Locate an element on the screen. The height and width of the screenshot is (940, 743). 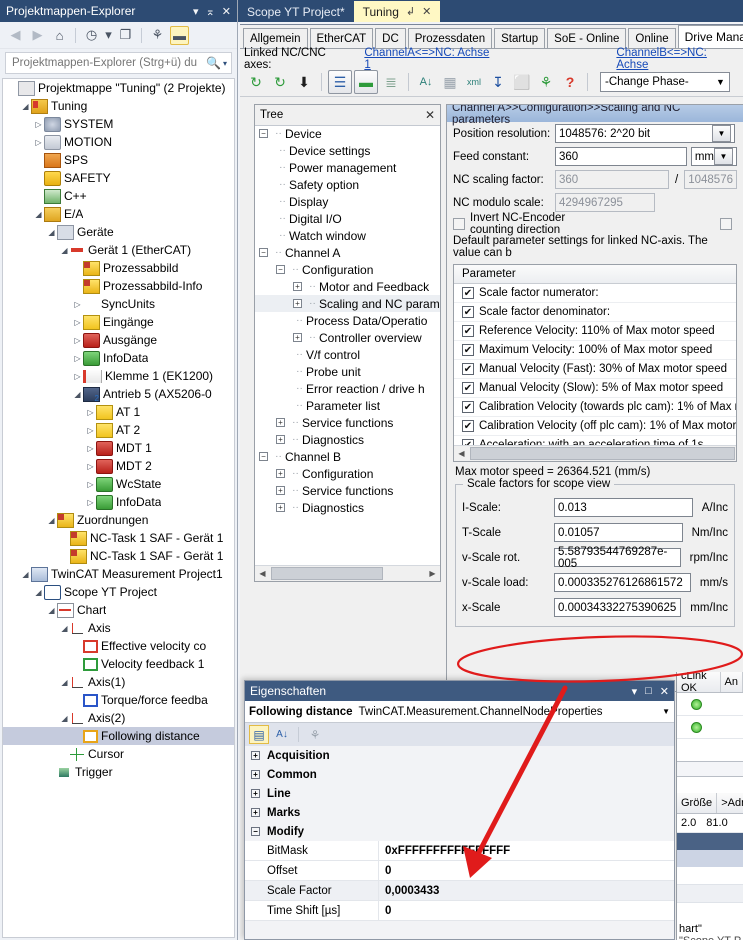
solution-tree-node: Prozessabbild is located at coordinates (118, 268).